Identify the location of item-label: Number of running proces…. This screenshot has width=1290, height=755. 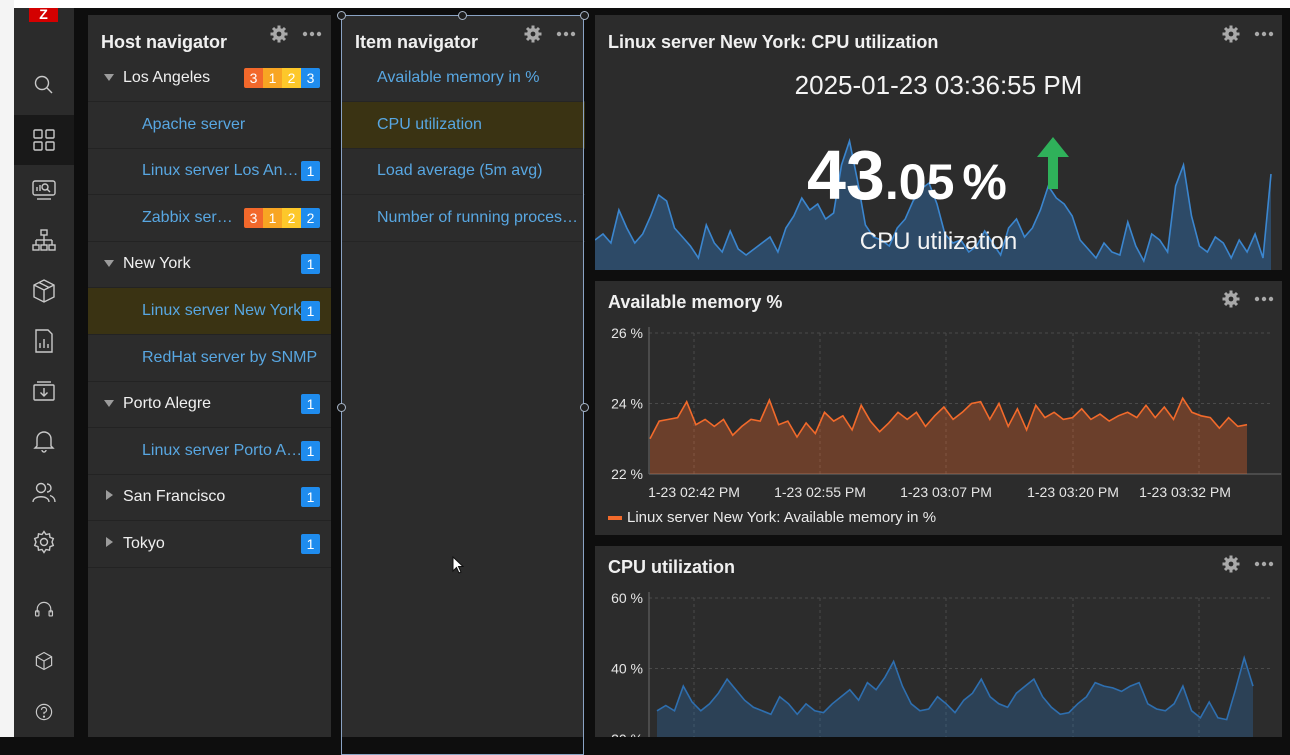
(477, 217).